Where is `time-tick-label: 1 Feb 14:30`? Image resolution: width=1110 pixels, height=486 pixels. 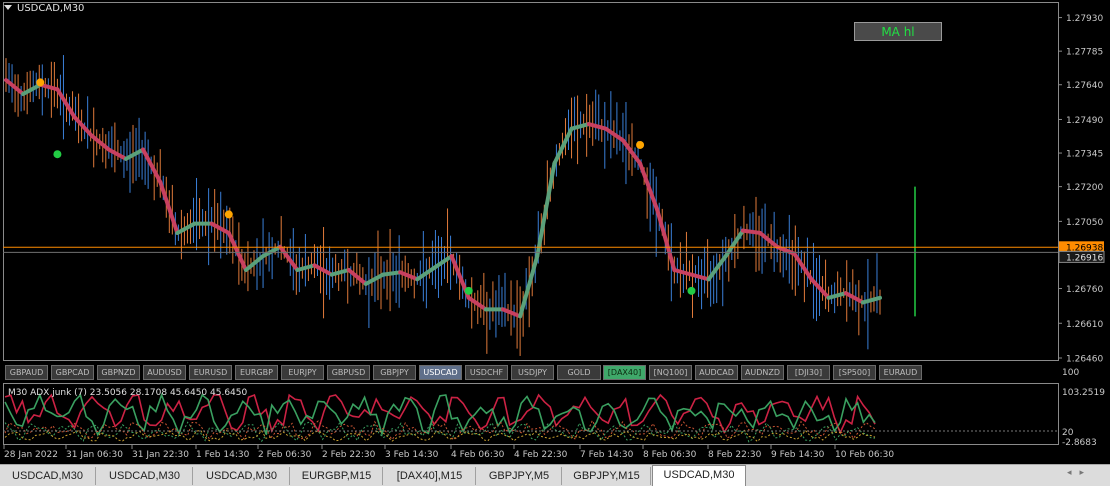
time-tick-label: 1 Feb 14:30 is located at coordinates (223, 455).